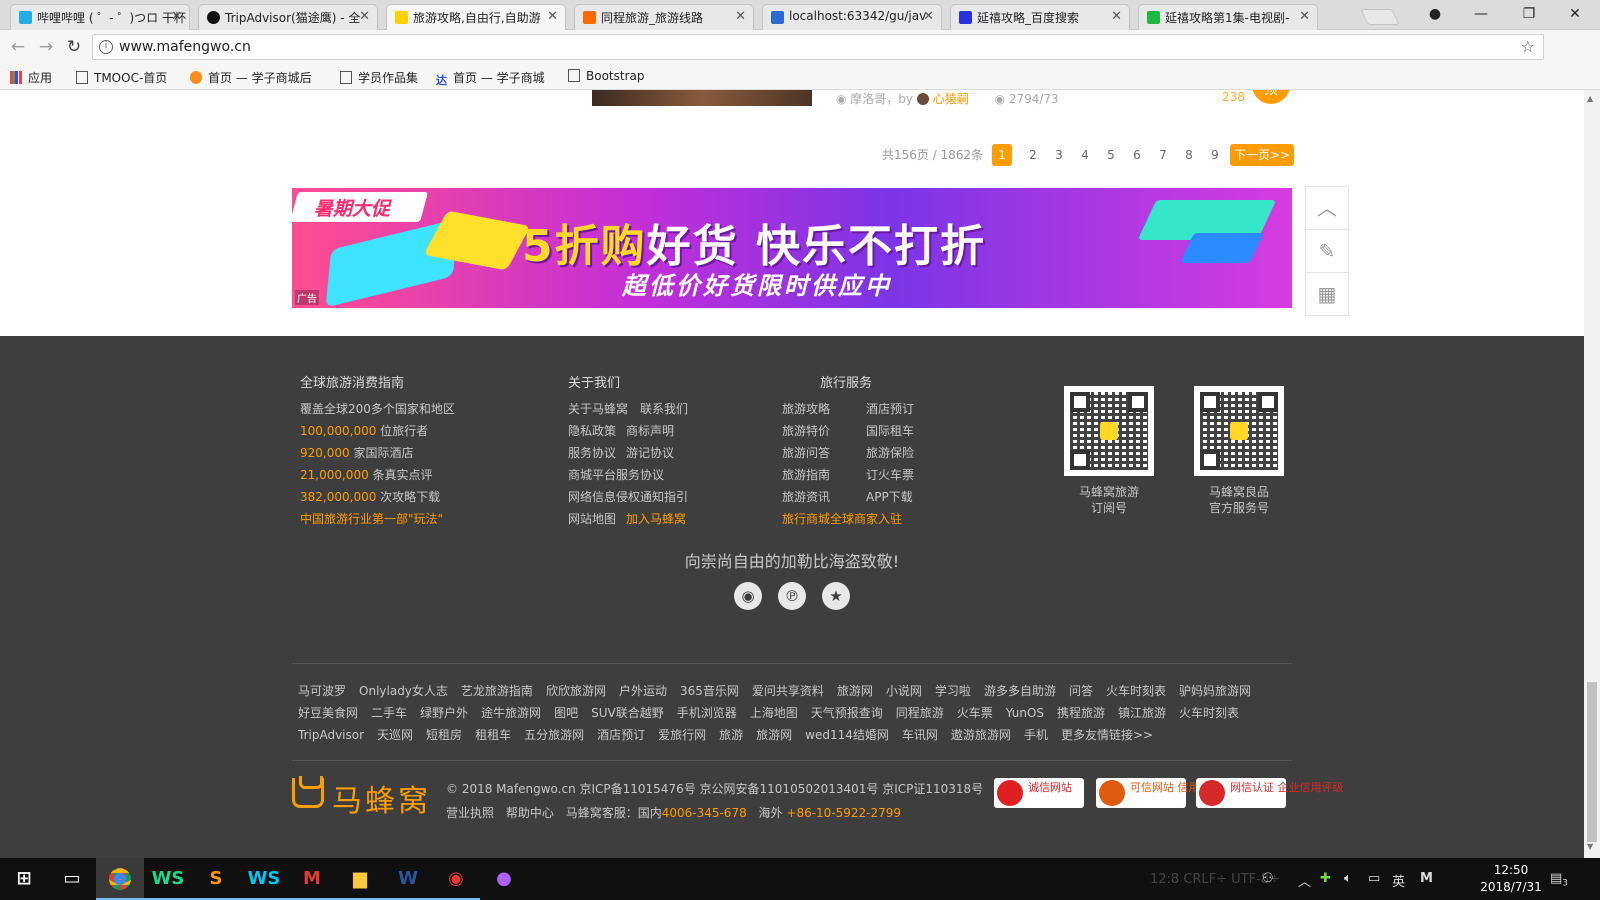 Image resolution: width=1600 pixels, height=900 pixels. Describe the element at coordinates (1327, 251) in the screenshot. I see `pencil-icon: ✎` at that location.